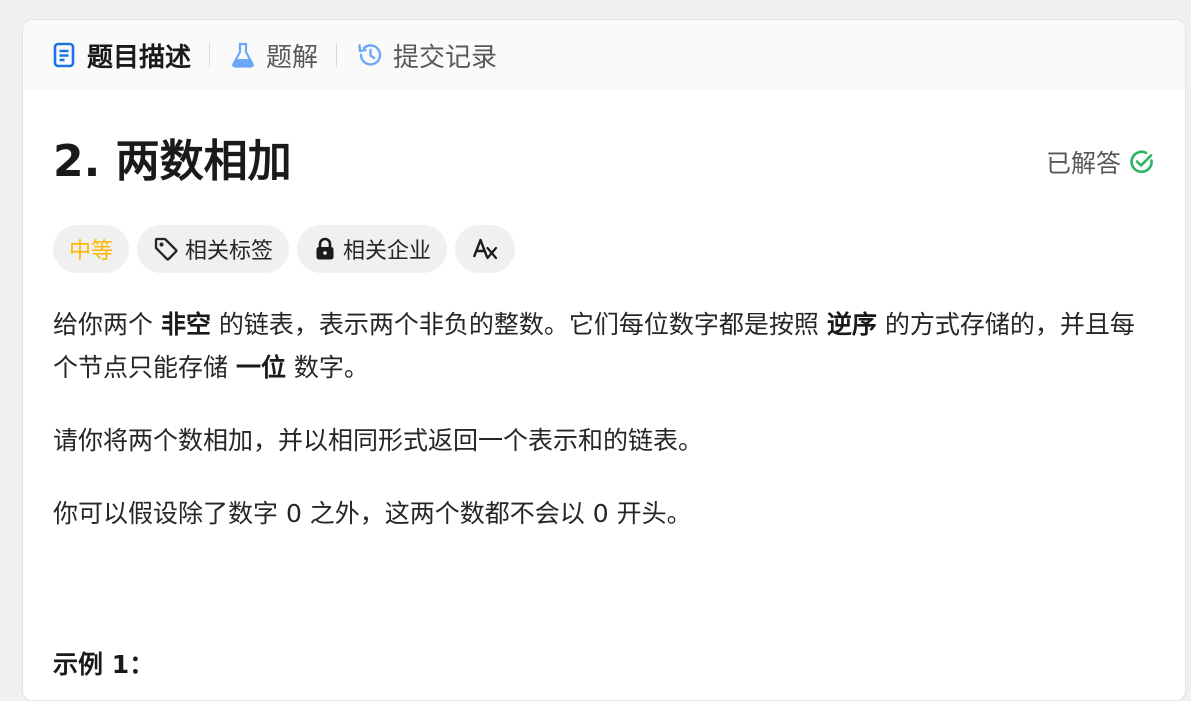 Image resolution: width=1191 pixels, height=701 pixels. Describe the element at coordinates (166, 249) in the screenshot. I see `tag-icon` at that location.